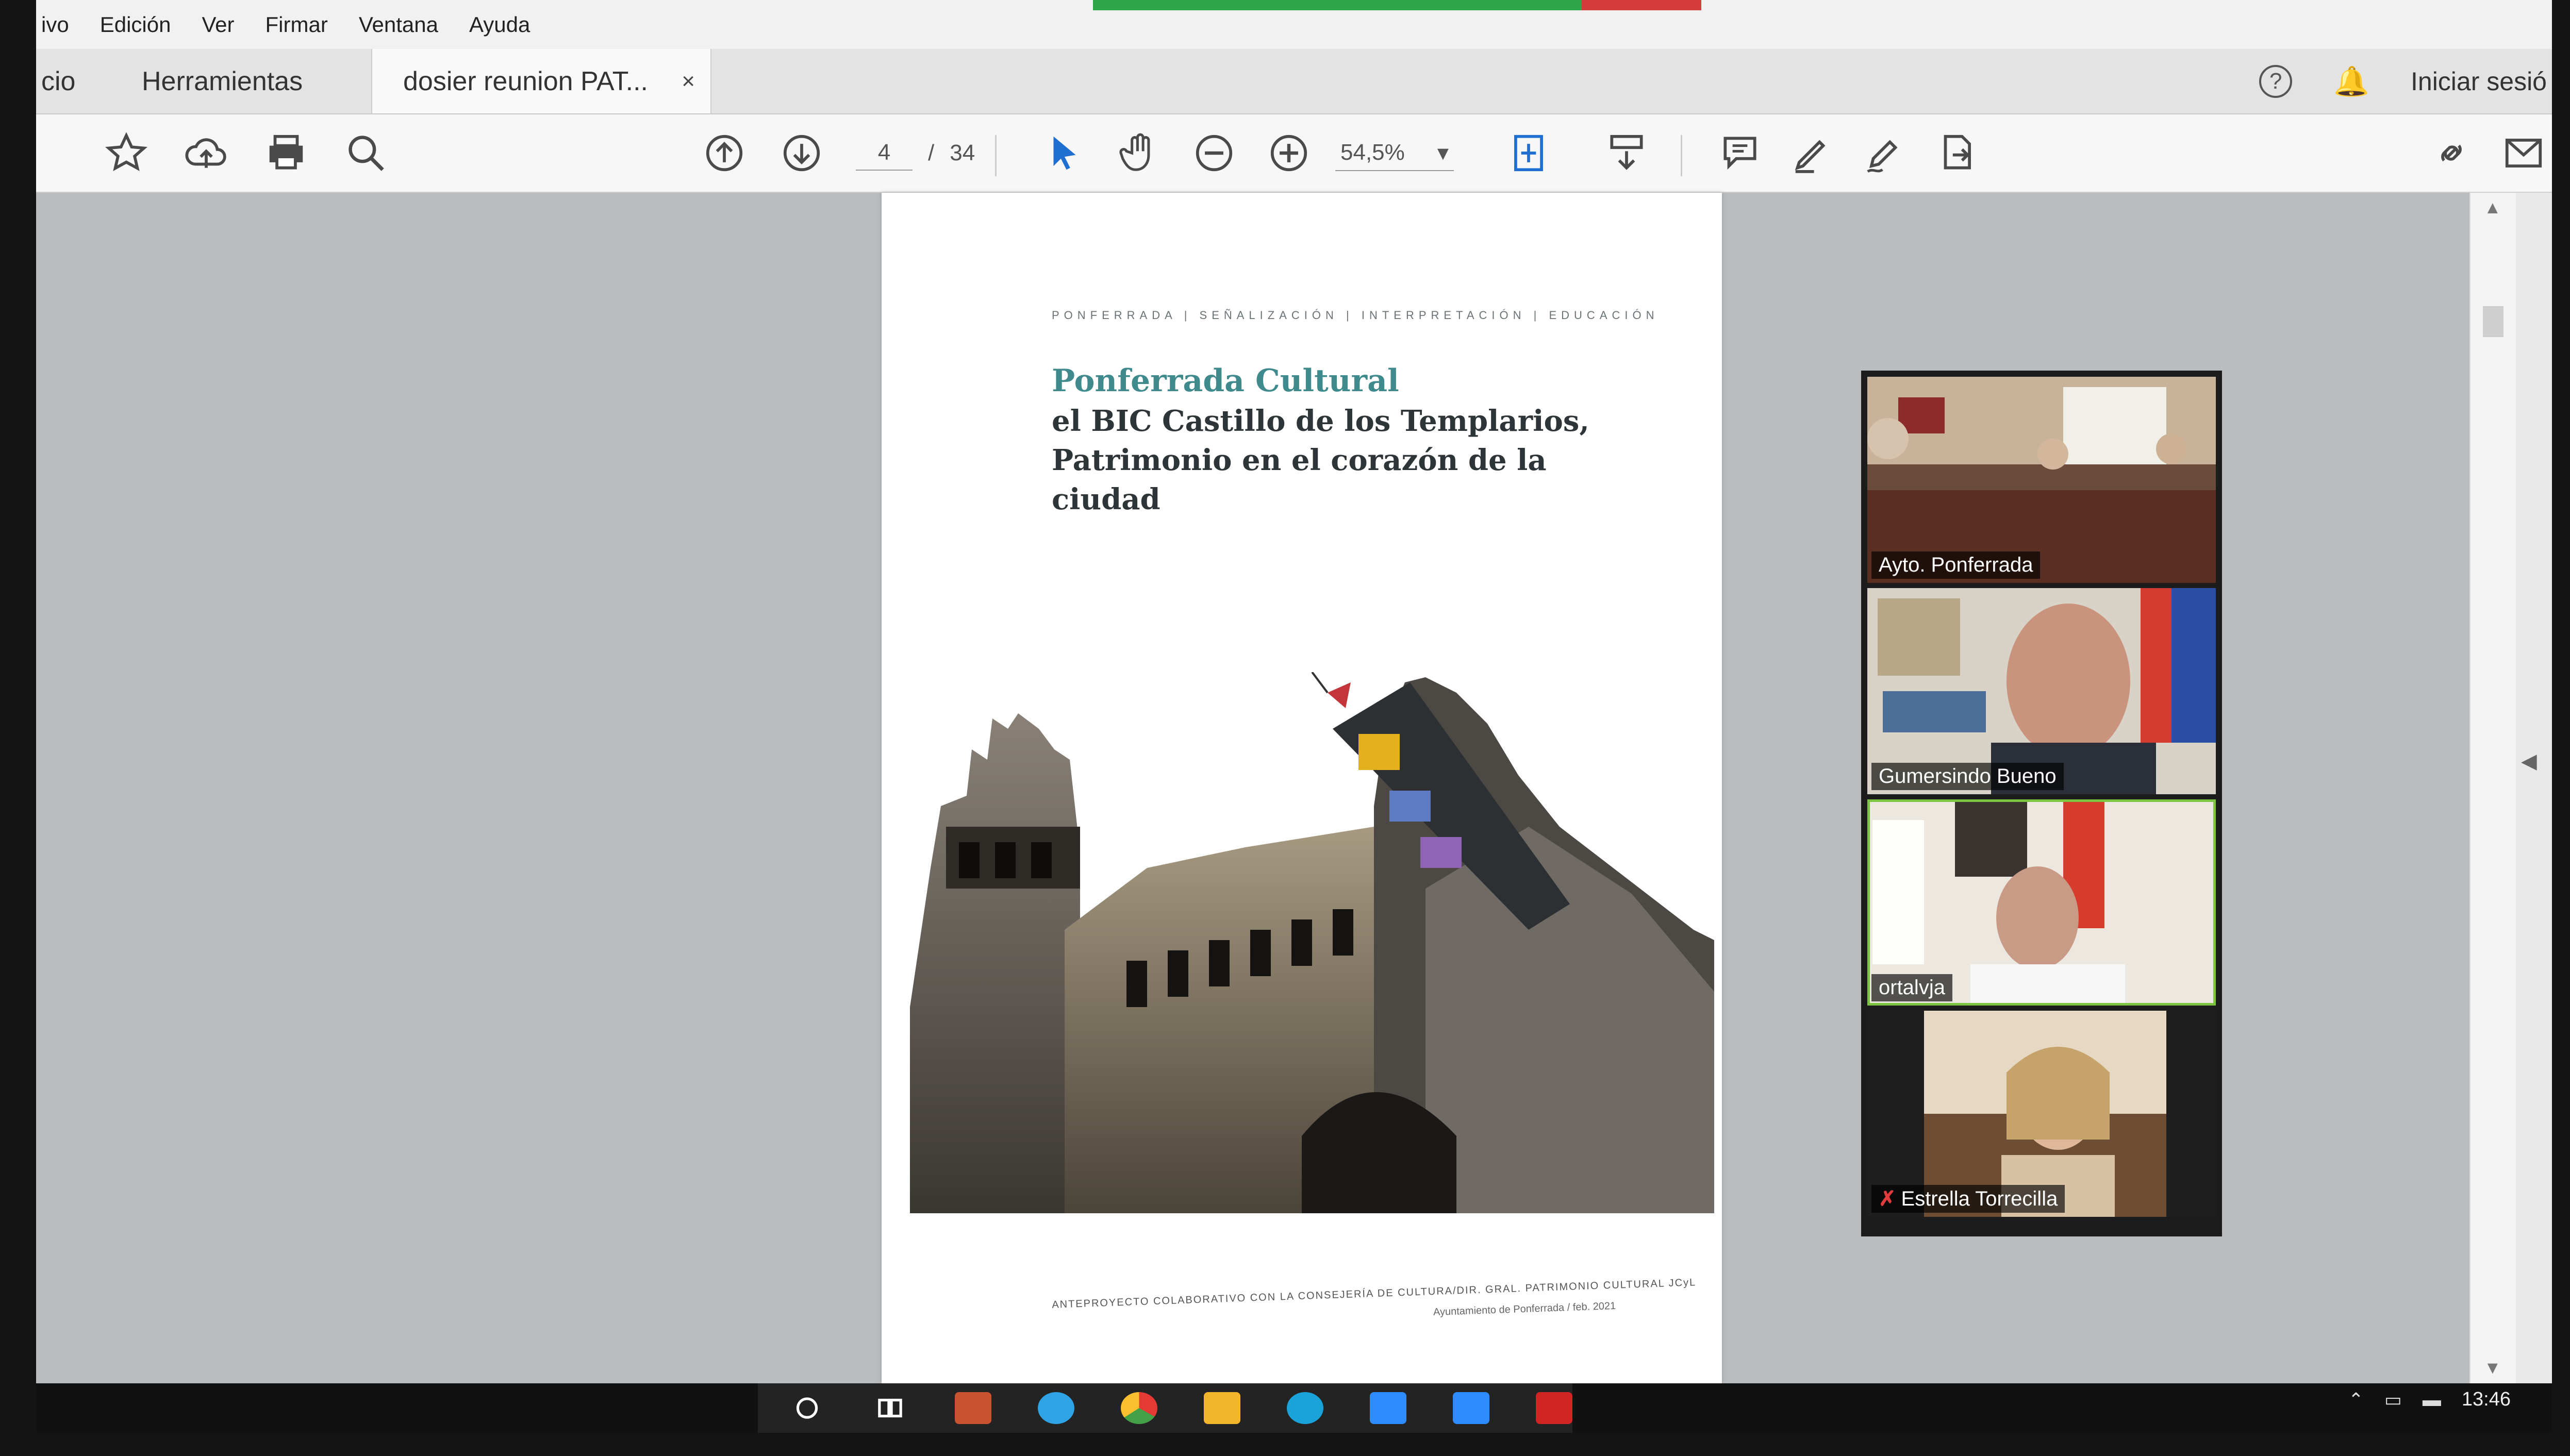  What do you see at coordinates (1214, 153) in the screenshot?
I see `zoom-out-icon` at bounding box center [1214, 153].